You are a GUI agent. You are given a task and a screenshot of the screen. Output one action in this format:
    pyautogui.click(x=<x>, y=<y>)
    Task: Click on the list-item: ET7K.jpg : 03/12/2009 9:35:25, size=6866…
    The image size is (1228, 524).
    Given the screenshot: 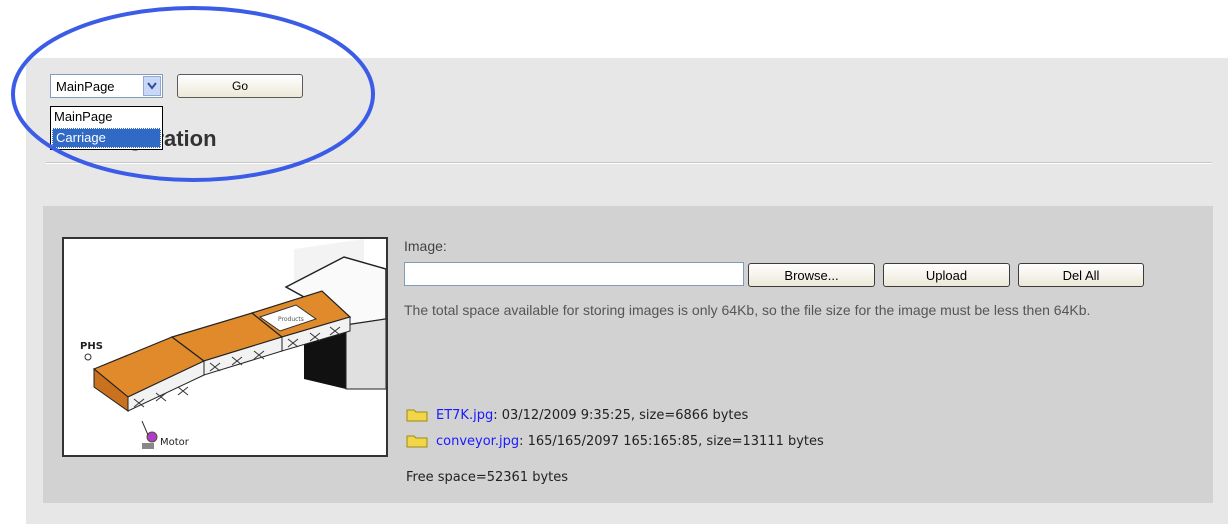 What is the action you would take?
    pyautogui.click(x=615, y=415)
    